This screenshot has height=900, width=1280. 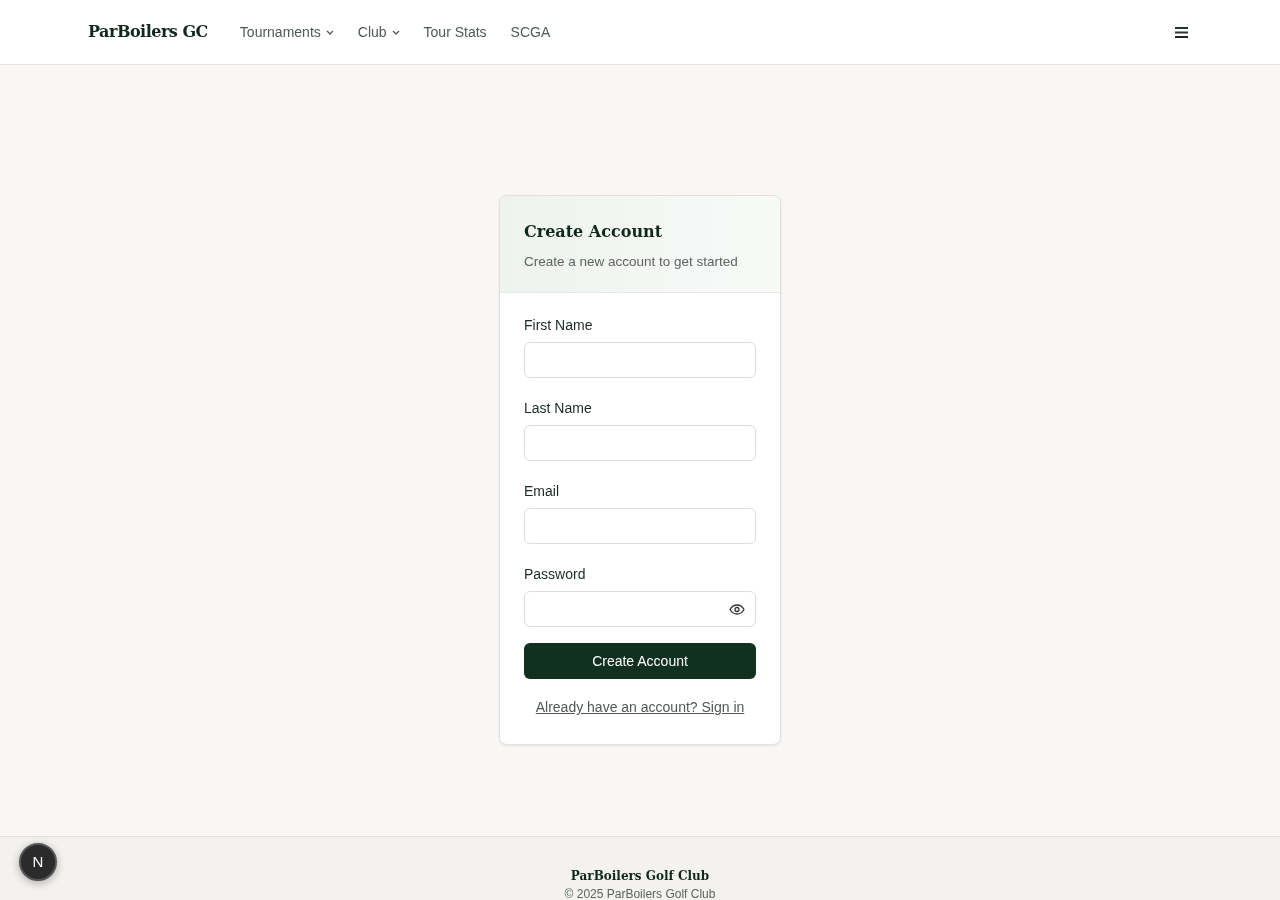 I want to click on card-title: Create Account, so click(x=594, y=232).